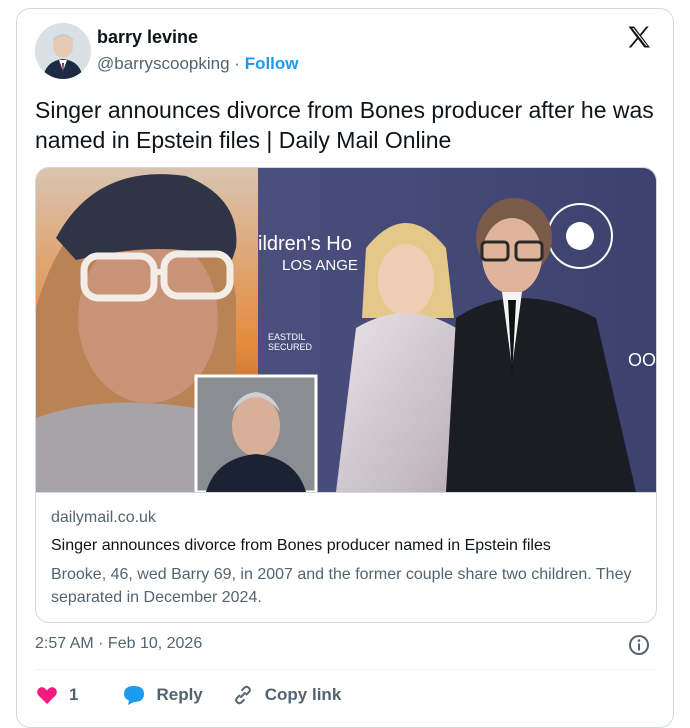 The width and height of the screenshot is (690, 728). Describe the element at coordinates (179, 694) in the screenshot. I see `reply-label: Reply` at that location.